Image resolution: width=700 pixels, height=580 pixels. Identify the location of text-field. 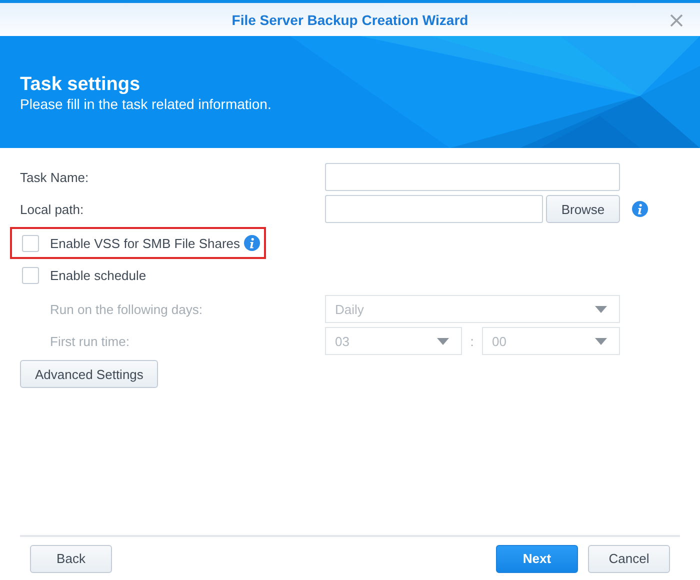
(472, 177).